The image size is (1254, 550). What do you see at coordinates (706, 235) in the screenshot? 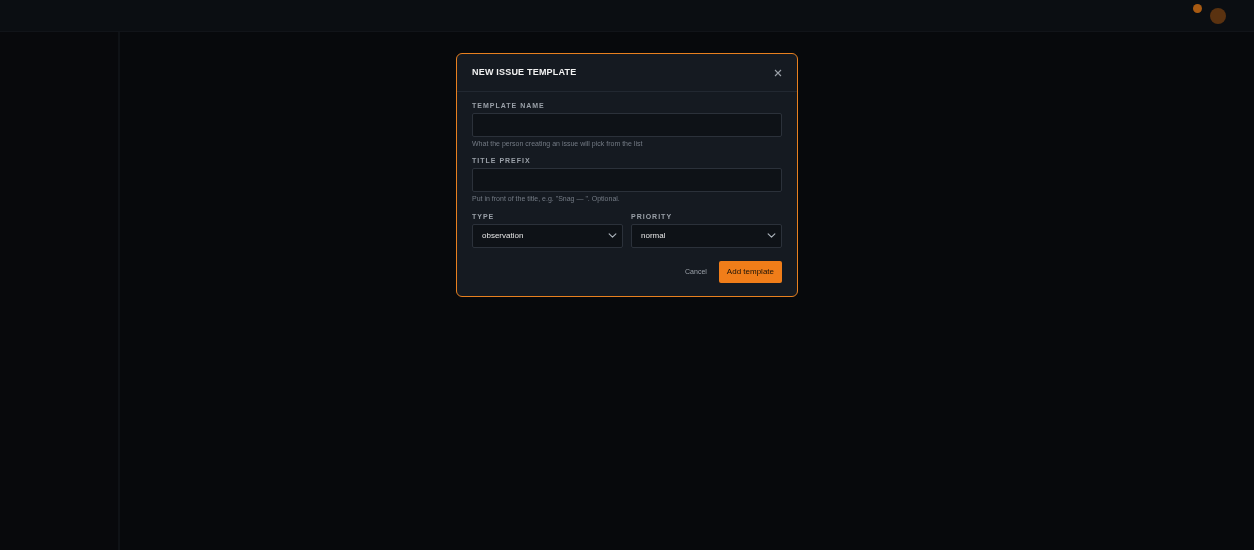
I see `dropdown: normal` at bounding box center [706, 235].